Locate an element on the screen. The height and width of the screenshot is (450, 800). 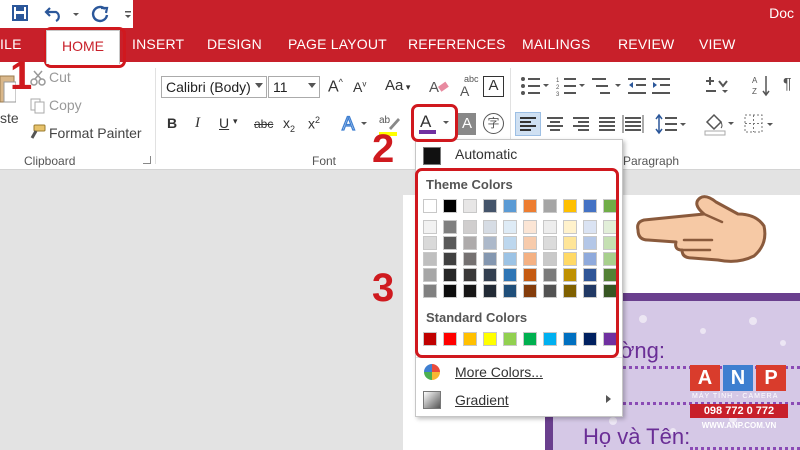
tab-insert: INSERT is located at coordinates (158, 44).